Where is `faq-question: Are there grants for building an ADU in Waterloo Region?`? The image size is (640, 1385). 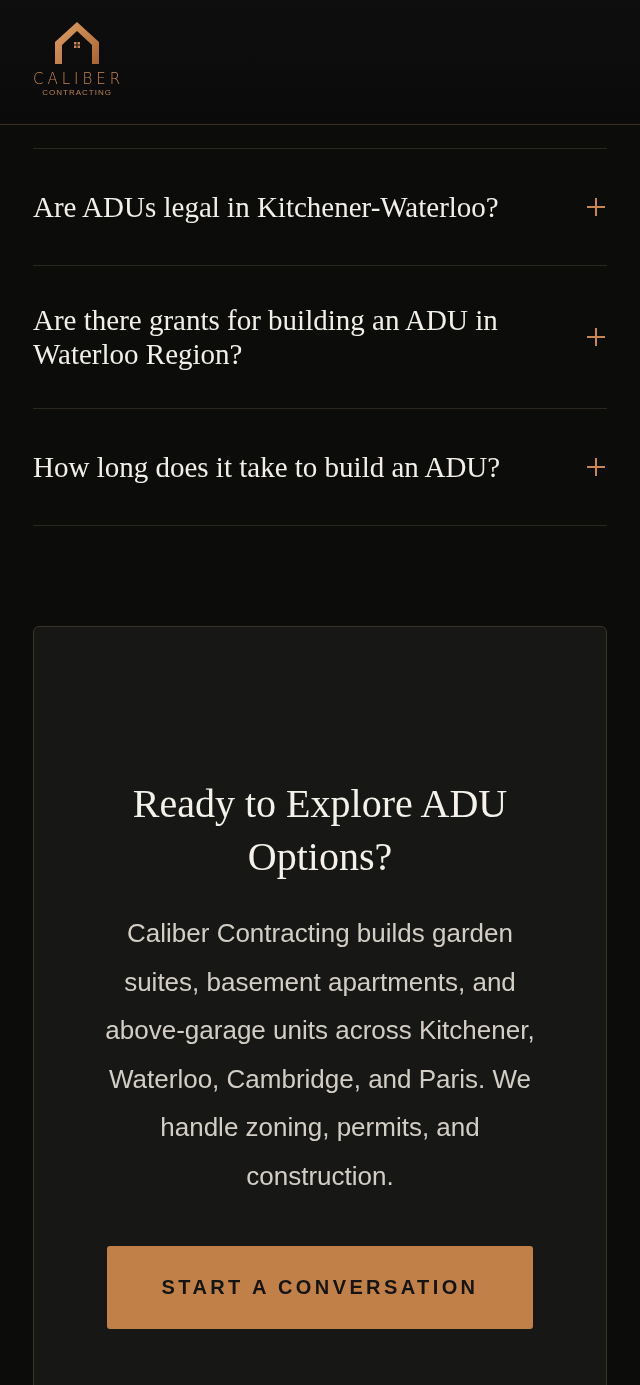
faq-question: Are there grants for building an ADU in Waterloo Region? is located at coordinates (320, 337).